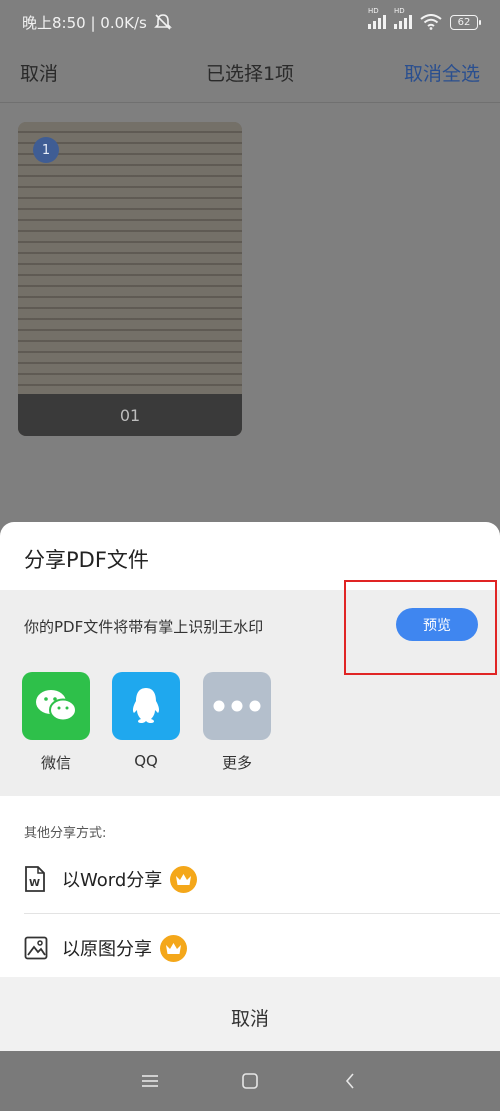 Image resolution: width=500 pixels, height=1111 pixels. What do you see at coordinates (377, 18) in the screenshot?
I see `signal-icon: HD` at bounding box center [377, 18].